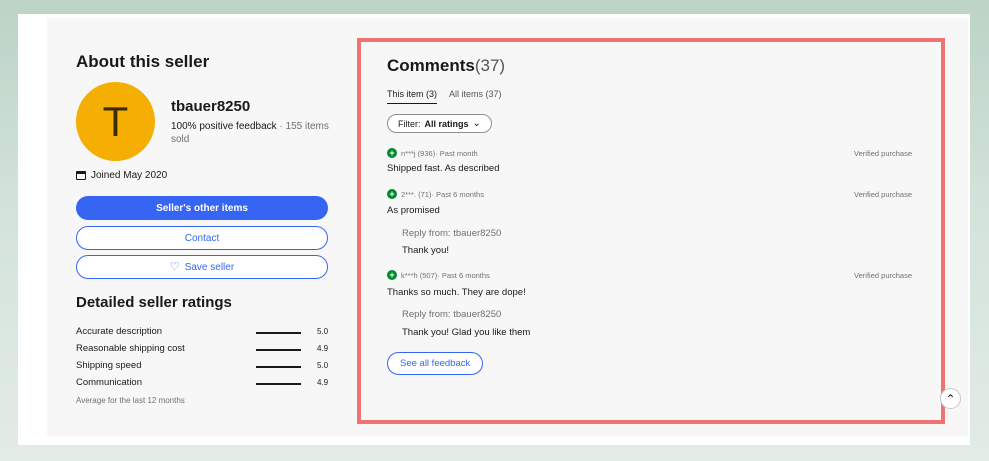 The image size is (989, 461). I want to click on calendar-icon, so click(81, 175).